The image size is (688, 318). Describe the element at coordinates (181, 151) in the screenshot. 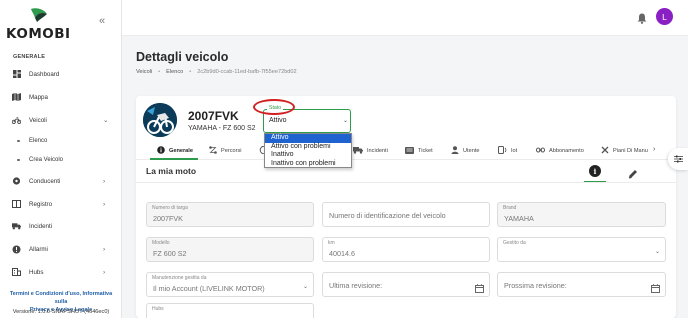

I see `tab-label: Generale` at that location.